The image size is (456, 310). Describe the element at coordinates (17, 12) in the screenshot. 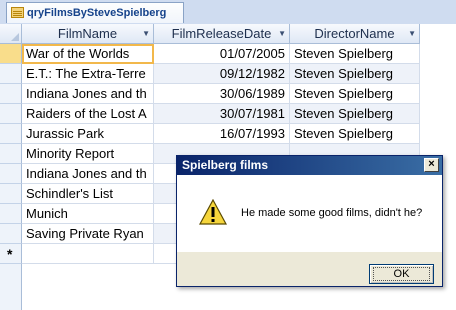

I see `query-icon` at that location.